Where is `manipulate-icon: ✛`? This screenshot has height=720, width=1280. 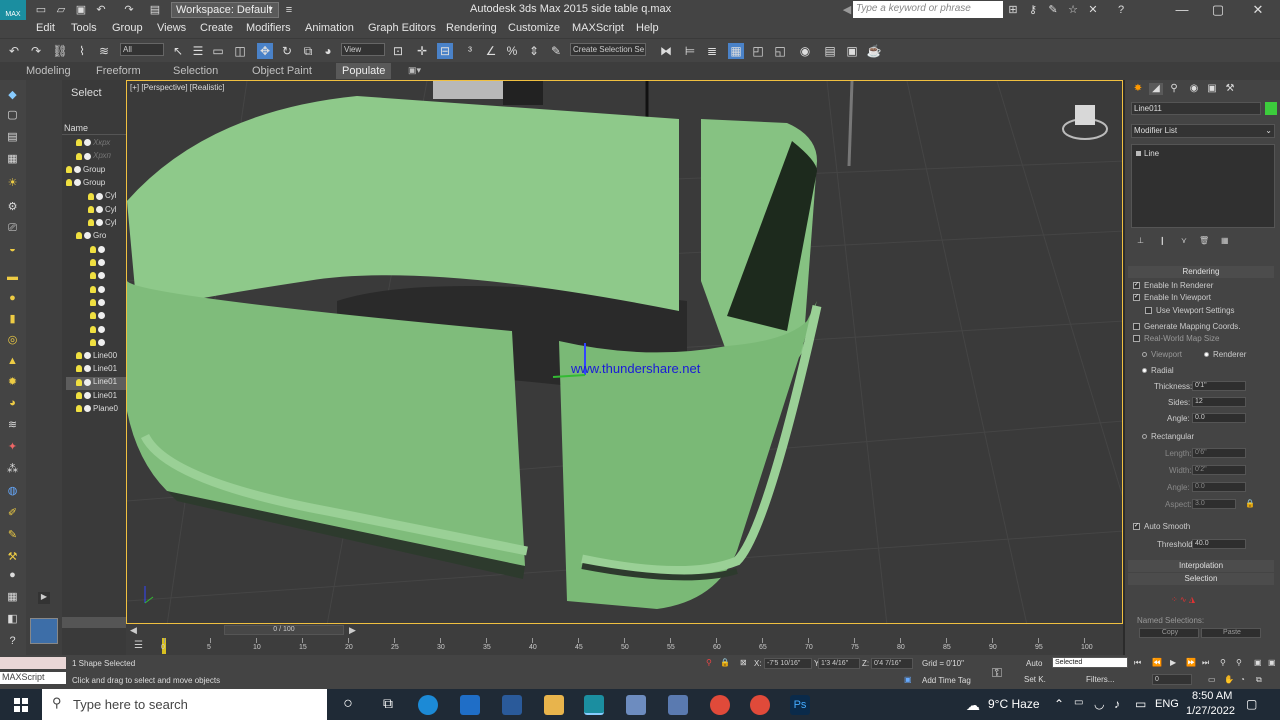 manipulate-icon: ✛ is located at coordinates (422, 51).